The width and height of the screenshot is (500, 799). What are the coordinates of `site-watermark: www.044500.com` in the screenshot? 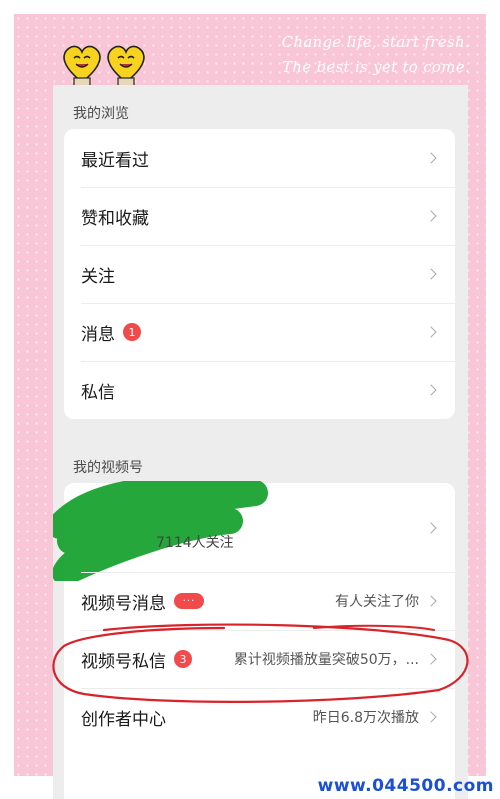 It's located at (405, 786).